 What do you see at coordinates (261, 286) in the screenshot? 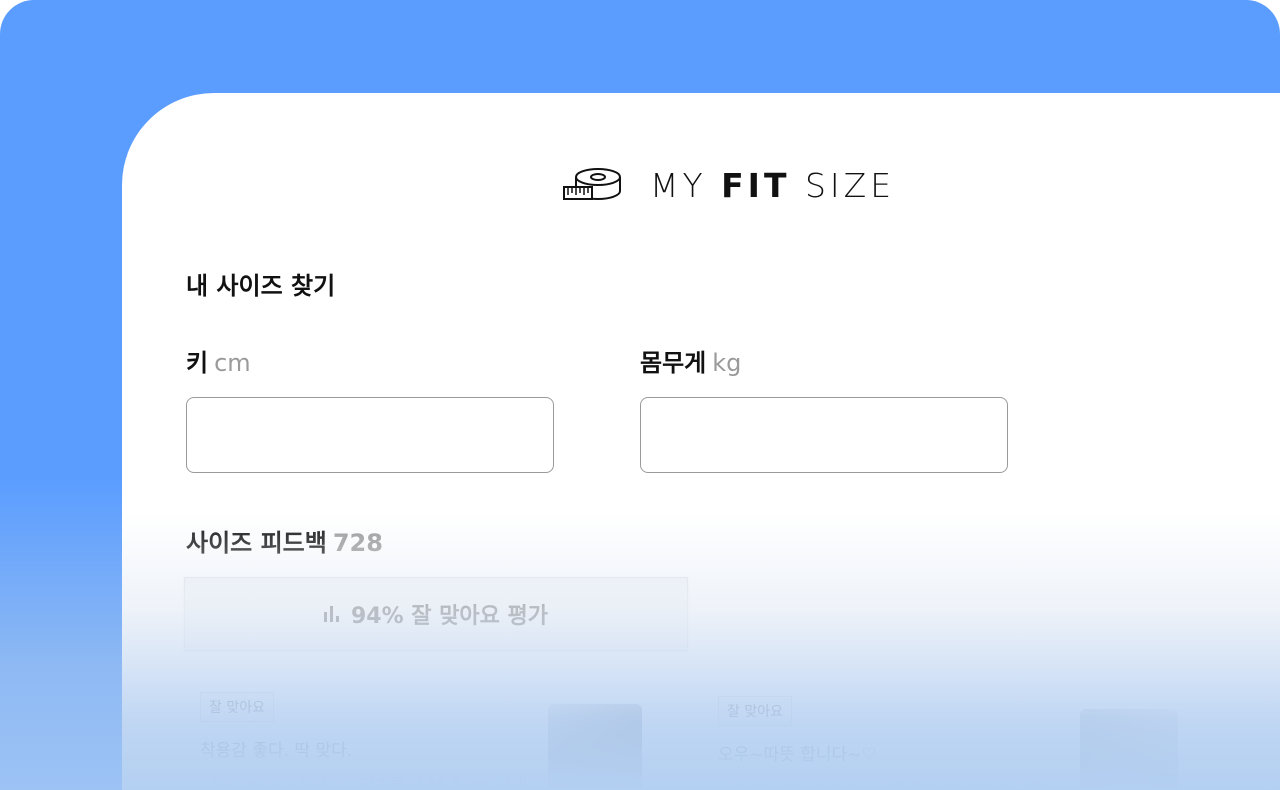
I see `page-title: 내 사이즈 찾기` at bounding box center [261, 286].